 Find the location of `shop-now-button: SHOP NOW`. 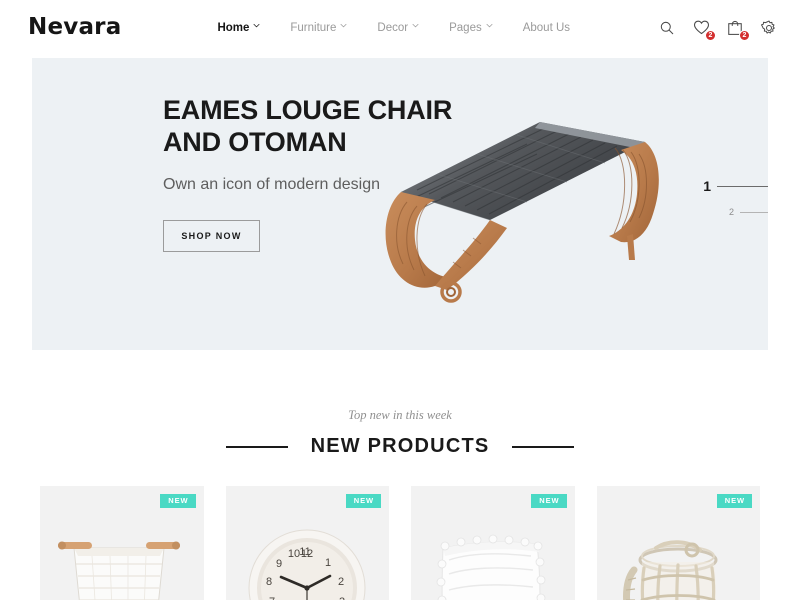

shop-now-button: SHOP NOW is located at coordinates (211, 236).